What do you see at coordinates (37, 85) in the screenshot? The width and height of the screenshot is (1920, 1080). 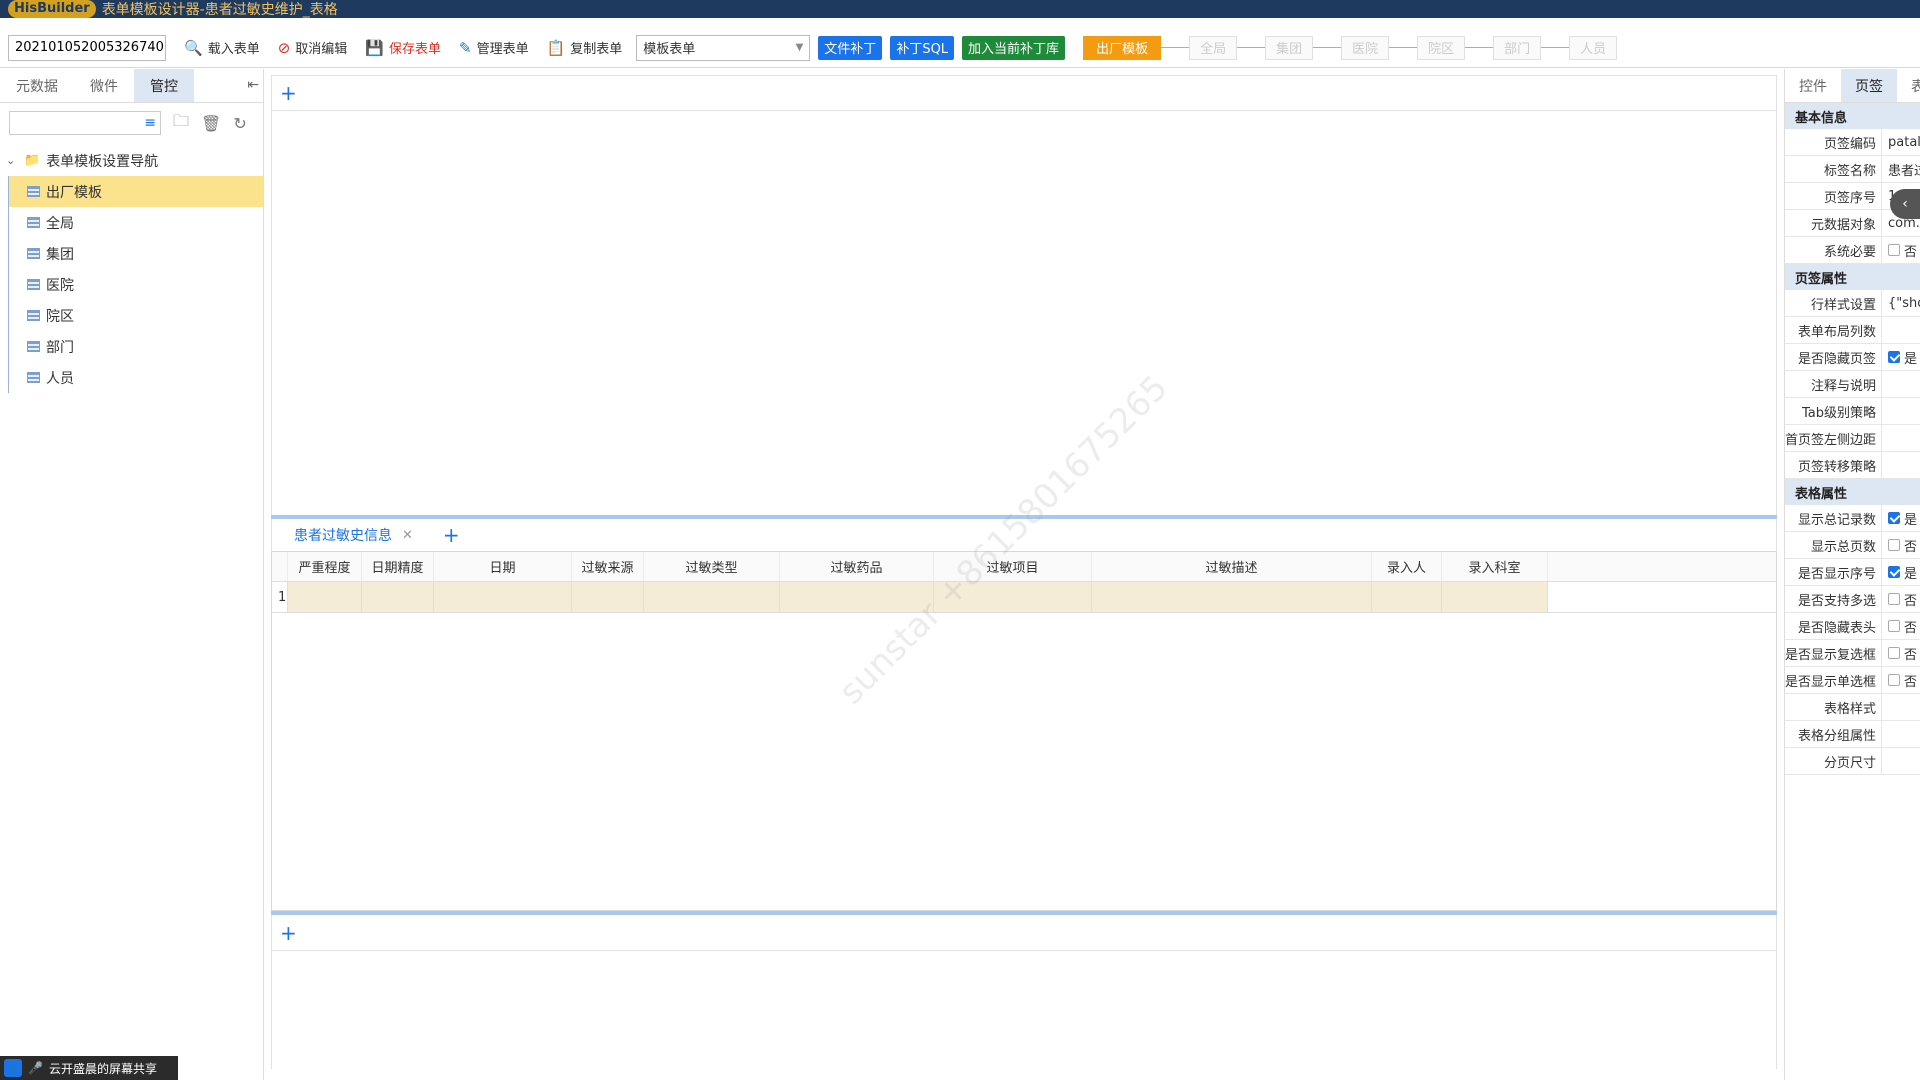 I see `tab-metadata: 元数据` at bounding box center [37, 85].